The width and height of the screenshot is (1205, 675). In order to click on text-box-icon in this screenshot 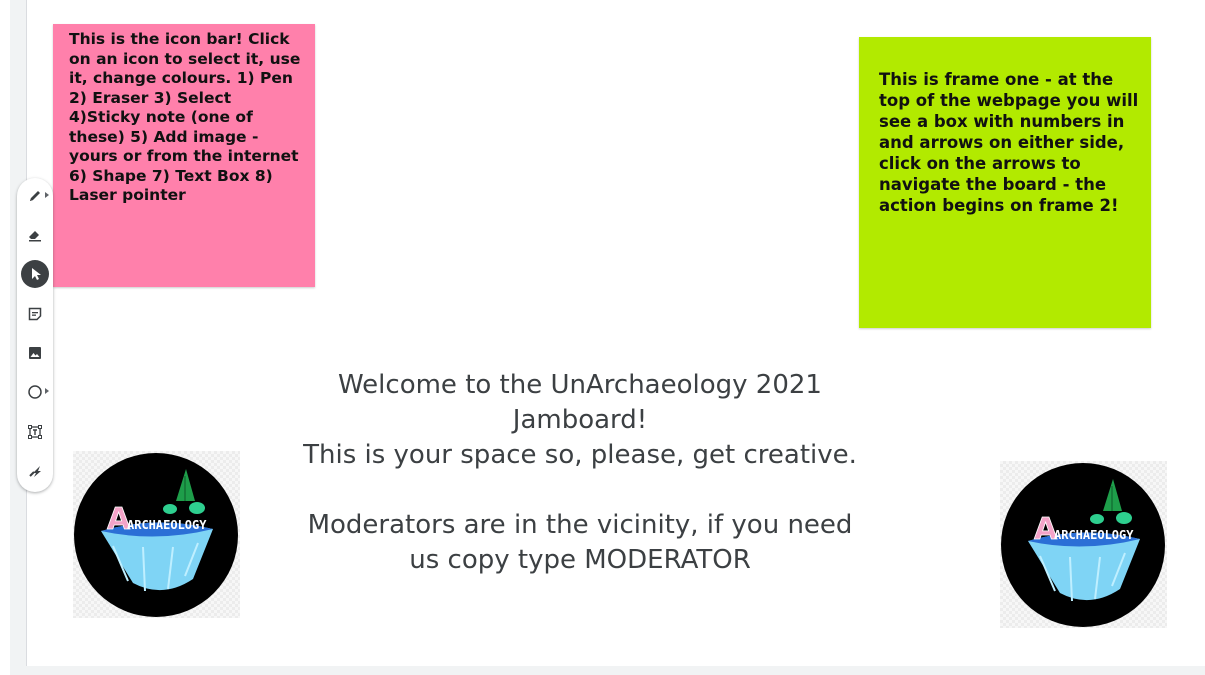, I will do `click(35, 432)`.